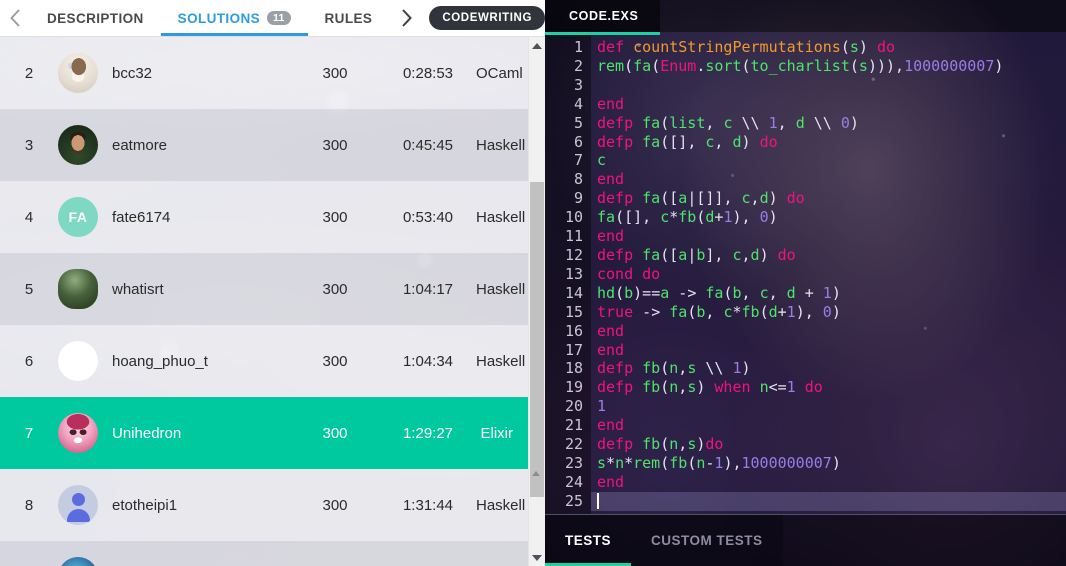 This screenshot has width=1066, height=566. What do you see at coordinates (279, 18) in the screenshot?
I see `solutions-count-badge: 11` at bounding box center [279, 18].